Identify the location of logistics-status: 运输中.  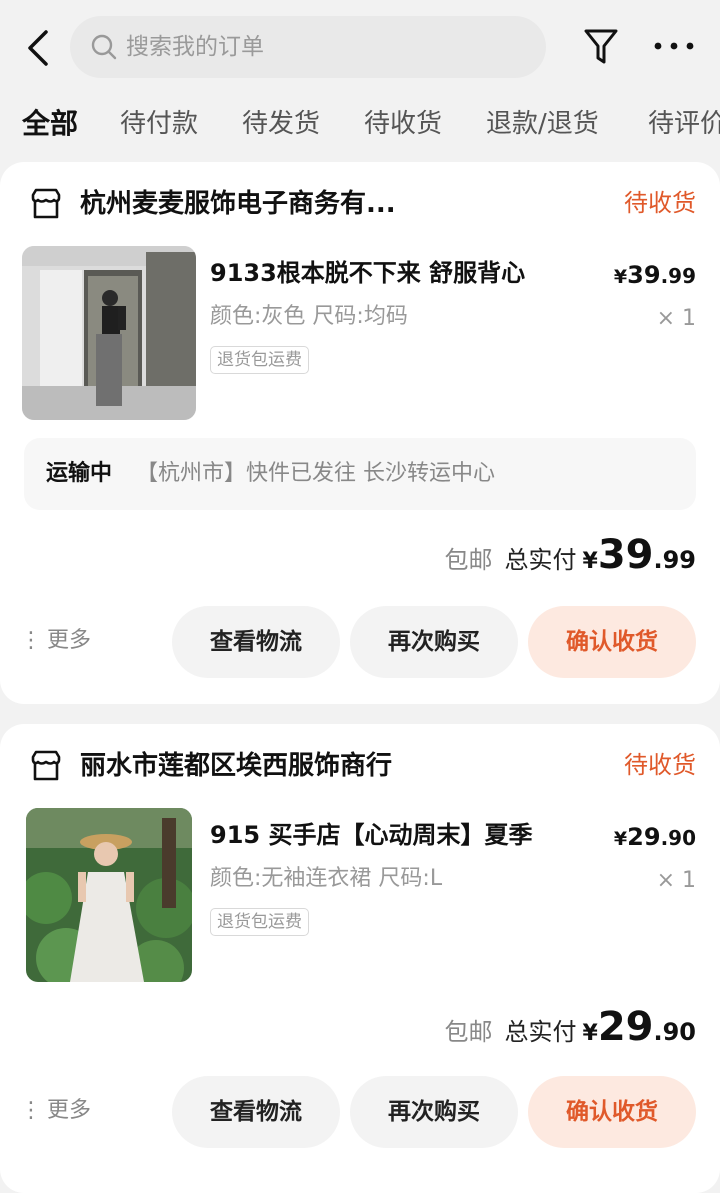
(79, 473).